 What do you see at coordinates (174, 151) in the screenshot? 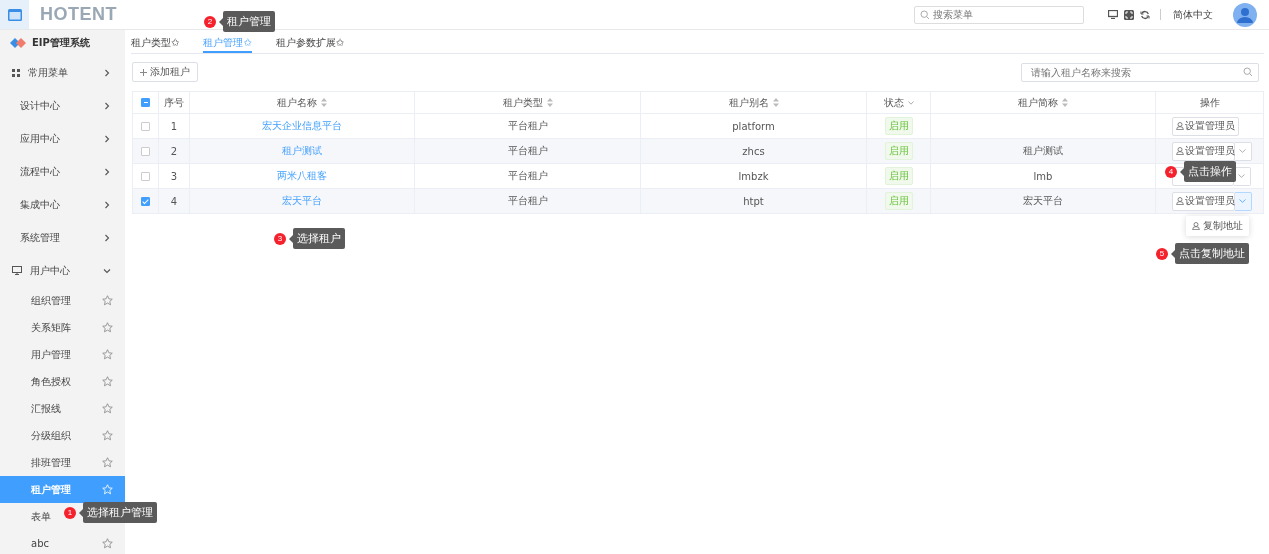
I see `table-cell: 2` at bounding box center [174, 151].